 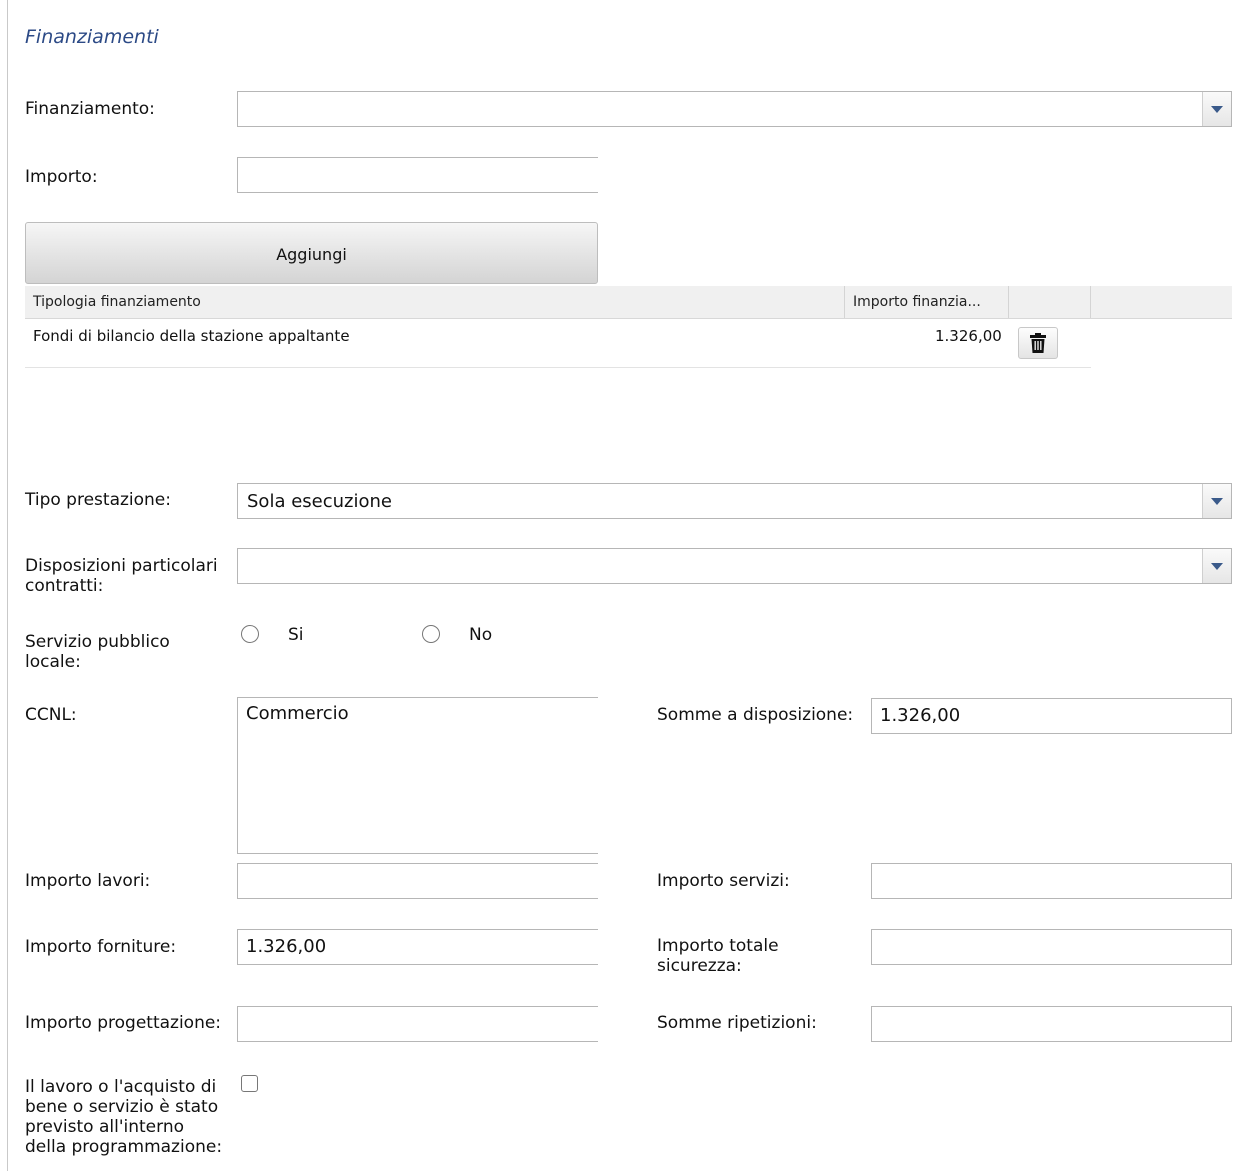 I want to click on importo-sicurezza-label-line1: Importo totale, so click(x=718, y=946).